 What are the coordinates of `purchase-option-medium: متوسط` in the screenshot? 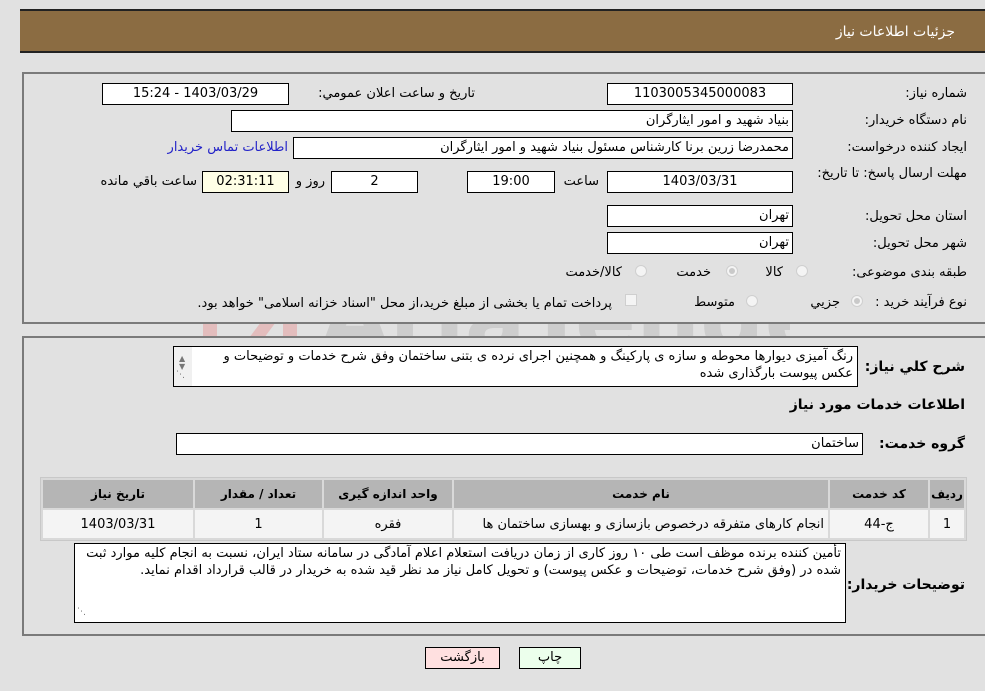 It's located at (714, 302).